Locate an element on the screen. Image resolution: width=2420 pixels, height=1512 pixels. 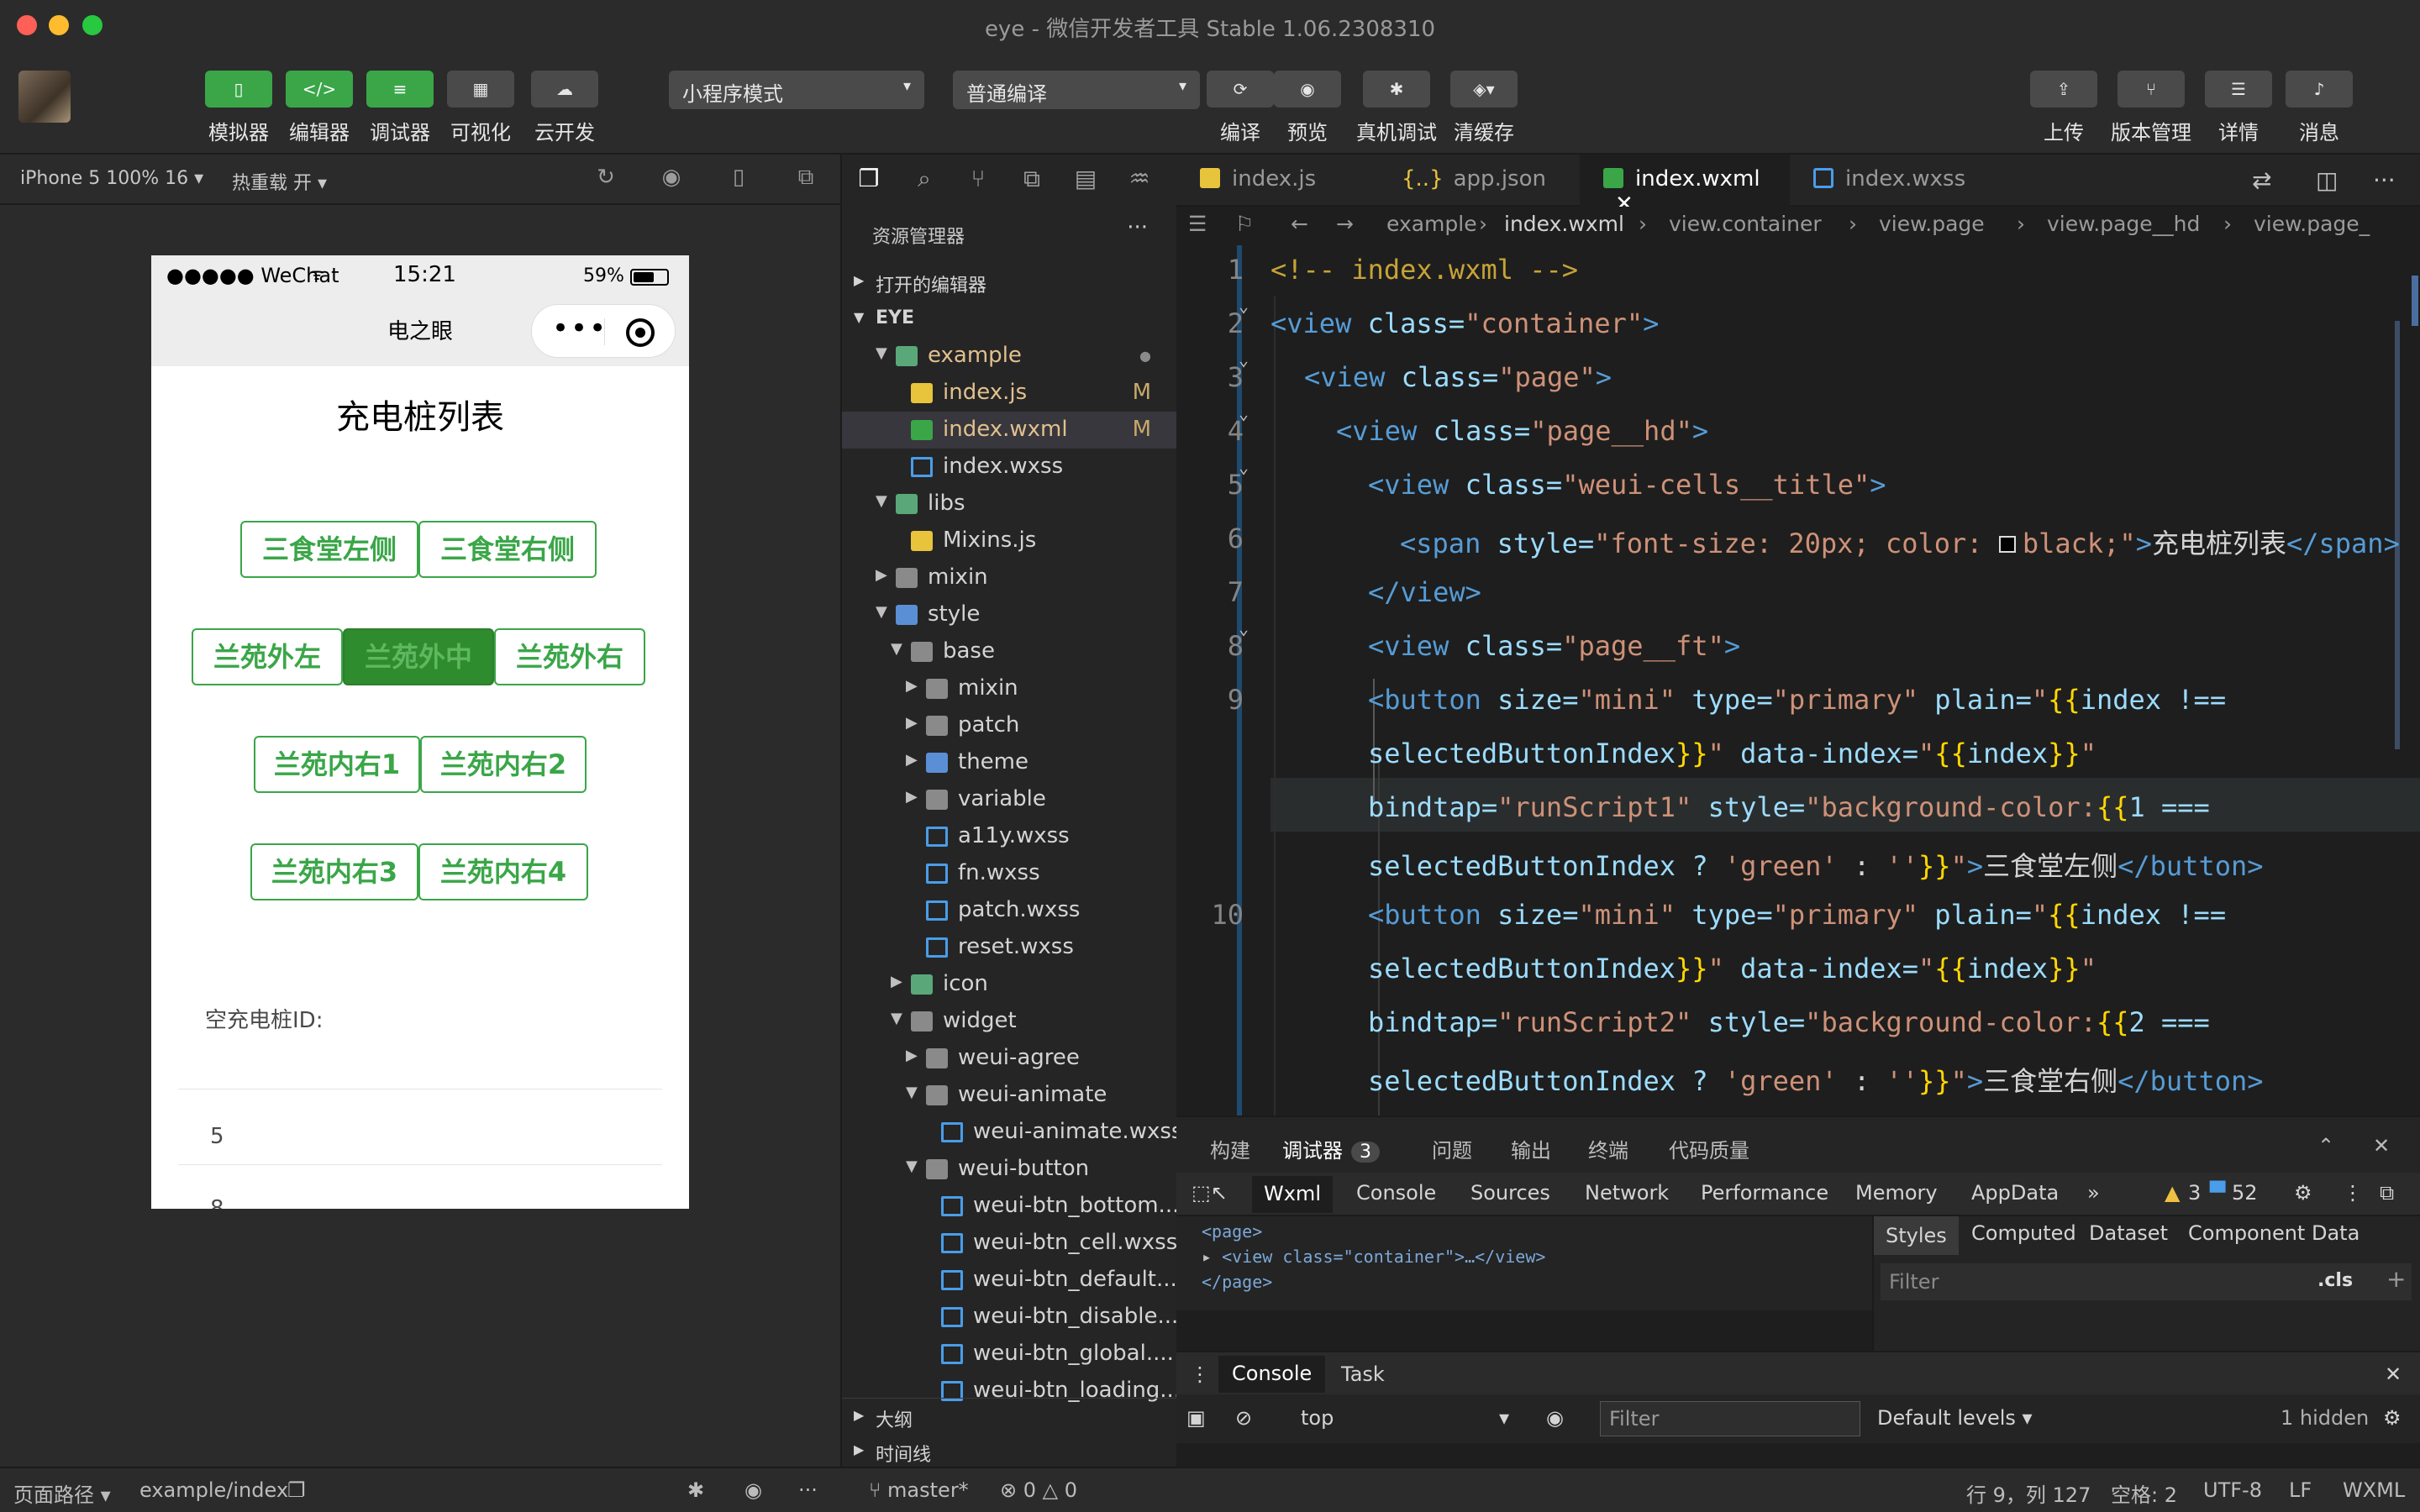
charger-button: 兰苑外右 is located at coordinates (569, 656).